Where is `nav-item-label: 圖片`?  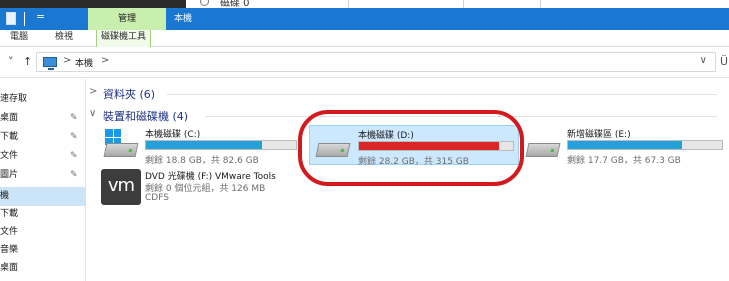
nav-item-label: 圖片 is located at coordinates (9, 175).